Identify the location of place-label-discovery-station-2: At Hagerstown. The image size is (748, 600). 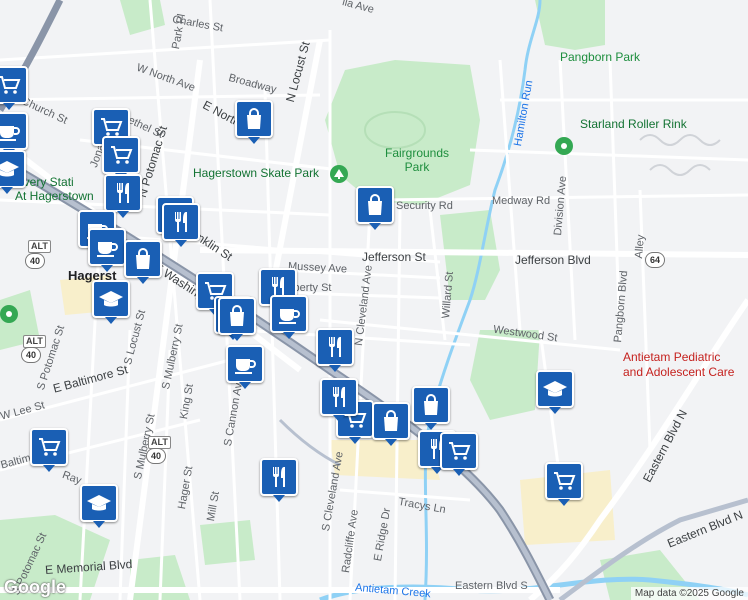
(54, 196).